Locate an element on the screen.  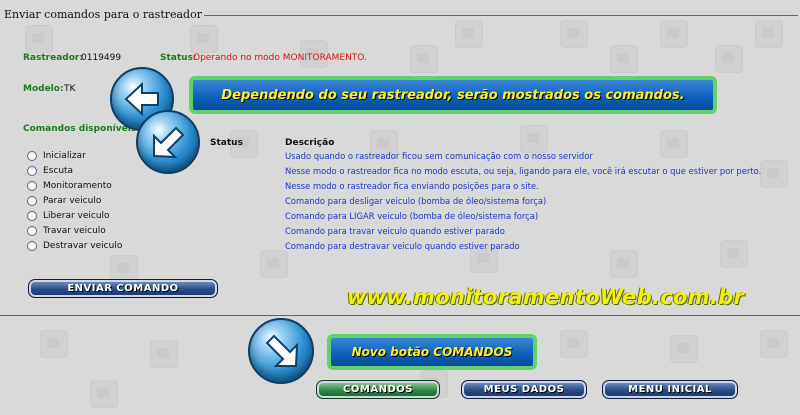
command-row-travar: Travar veiculo is located at coordinates (66, 231).